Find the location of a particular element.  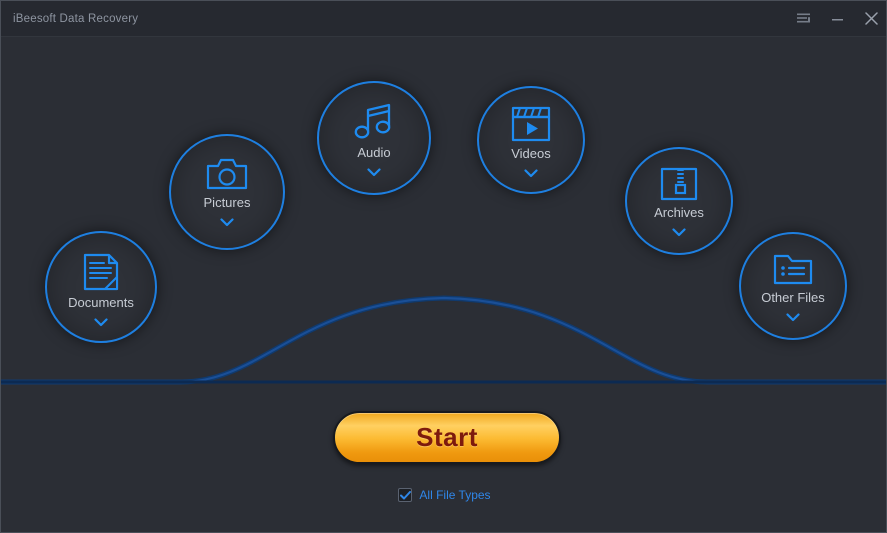

zip-archive-icon is located at coordinates (679, 184).